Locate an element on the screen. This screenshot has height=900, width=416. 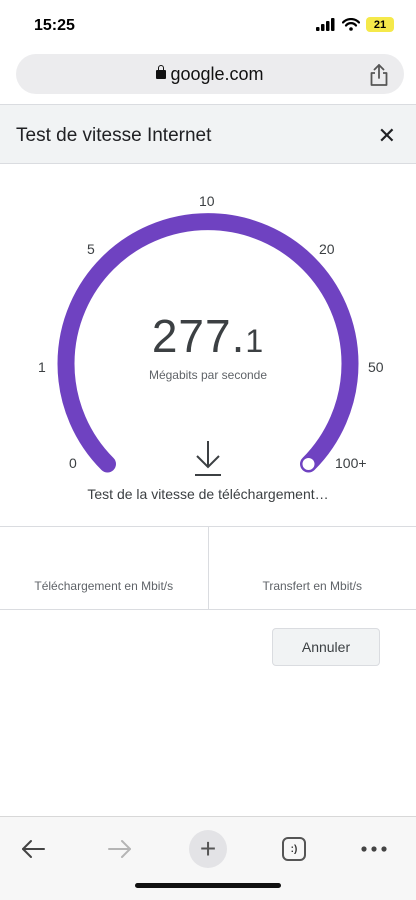
back-button is located at coordinates (33, 849).